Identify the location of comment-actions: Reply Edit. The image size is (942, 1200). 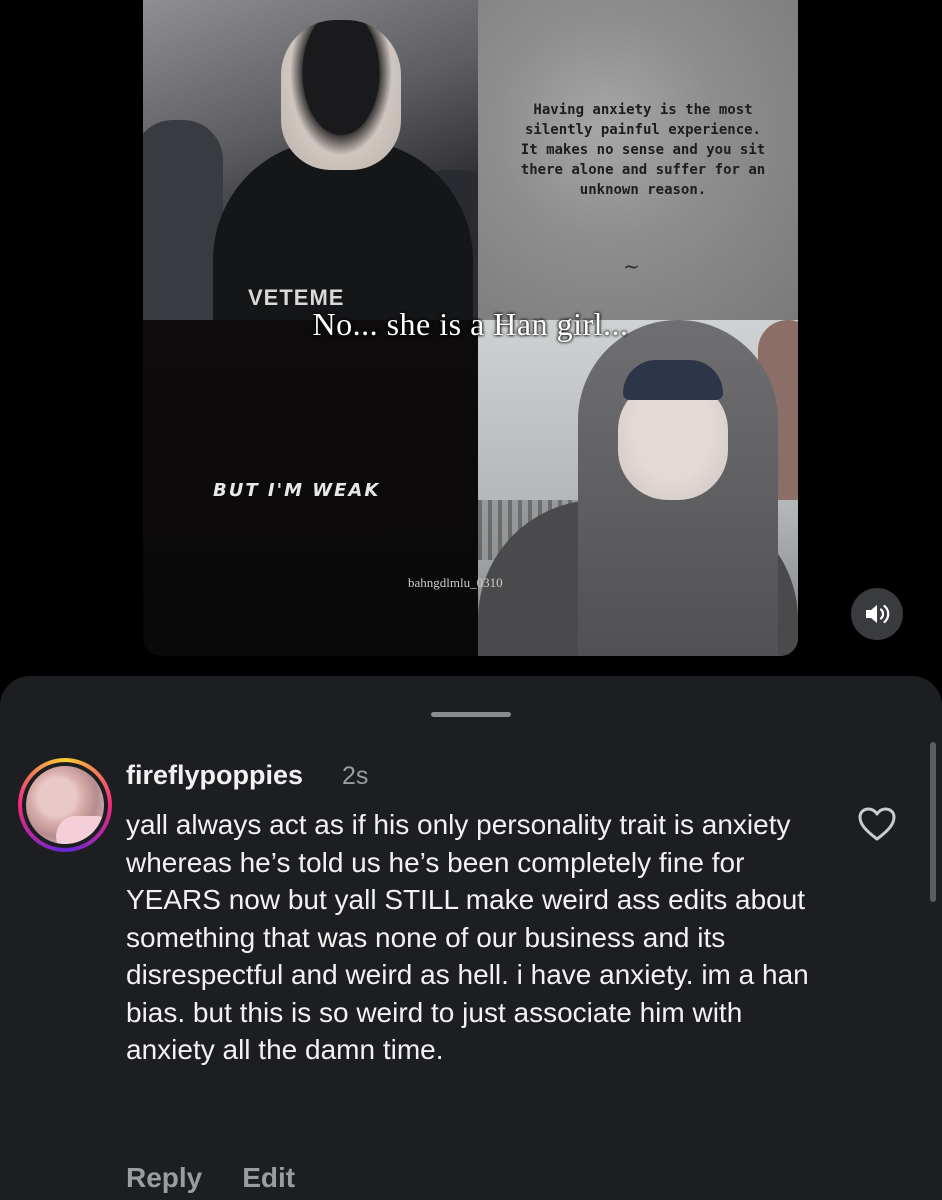
(210, 1178).